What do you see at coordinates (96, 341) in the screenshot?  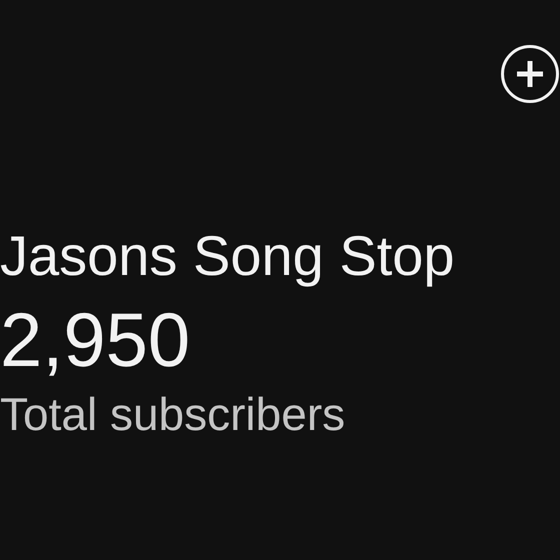 I see `subscriber-count: 2,950` at bounding box center [96, 341].